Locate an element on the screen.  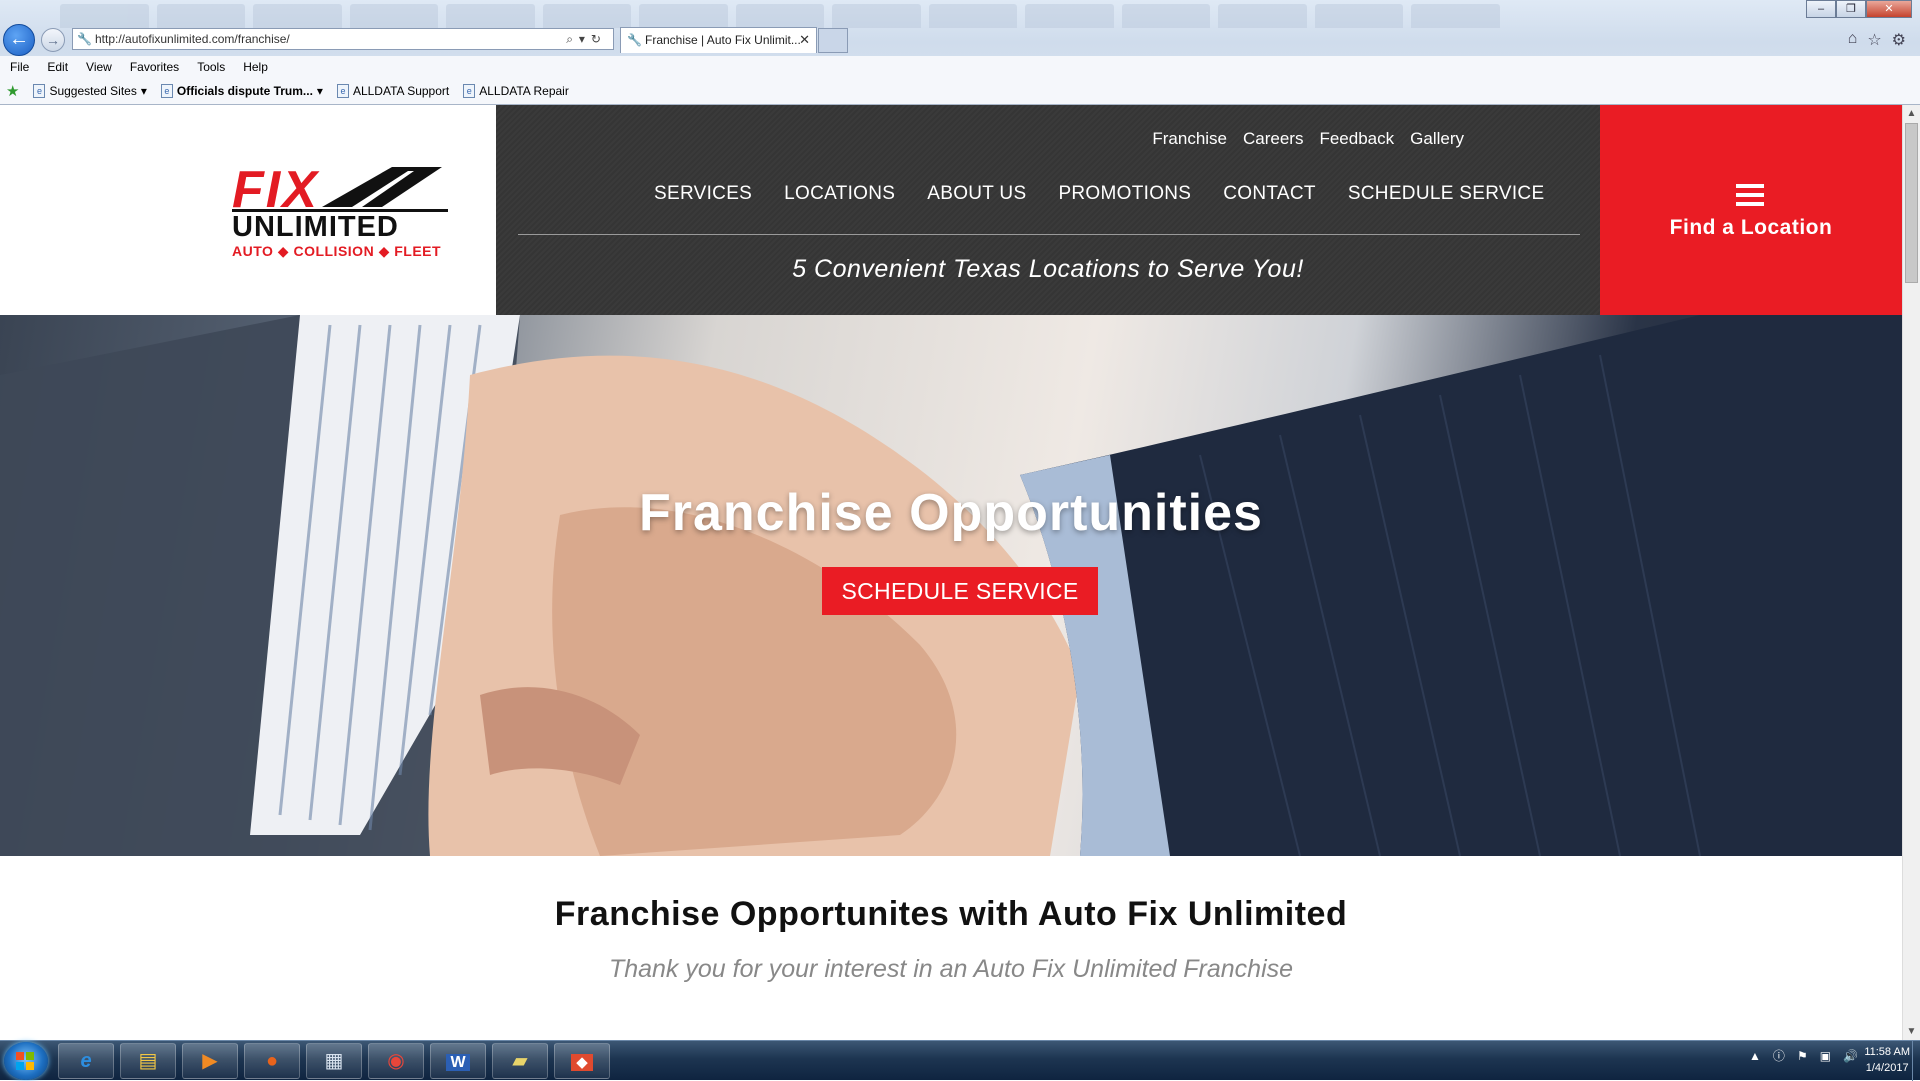
favorite-officials-dispute: e Officials dispute Trum... ▾ is located at coordinates (241, 91).